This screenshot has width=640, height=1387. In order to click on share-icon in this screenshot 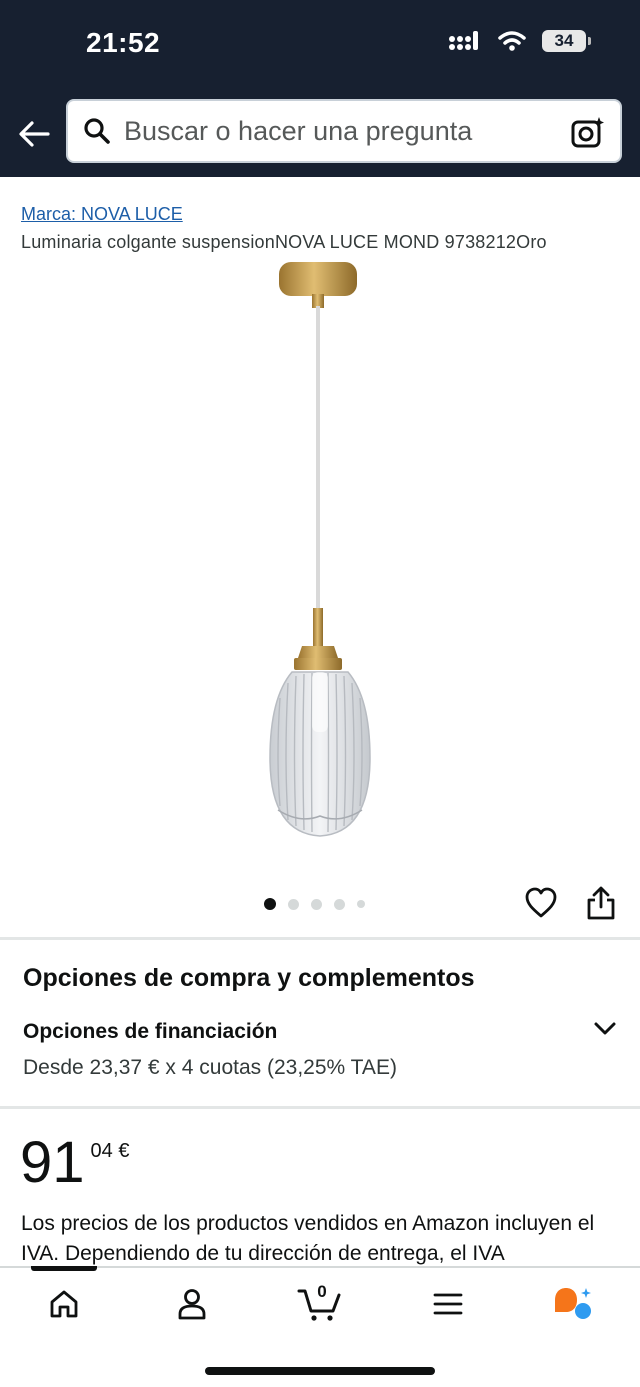, I will do `click(601, 903)`.